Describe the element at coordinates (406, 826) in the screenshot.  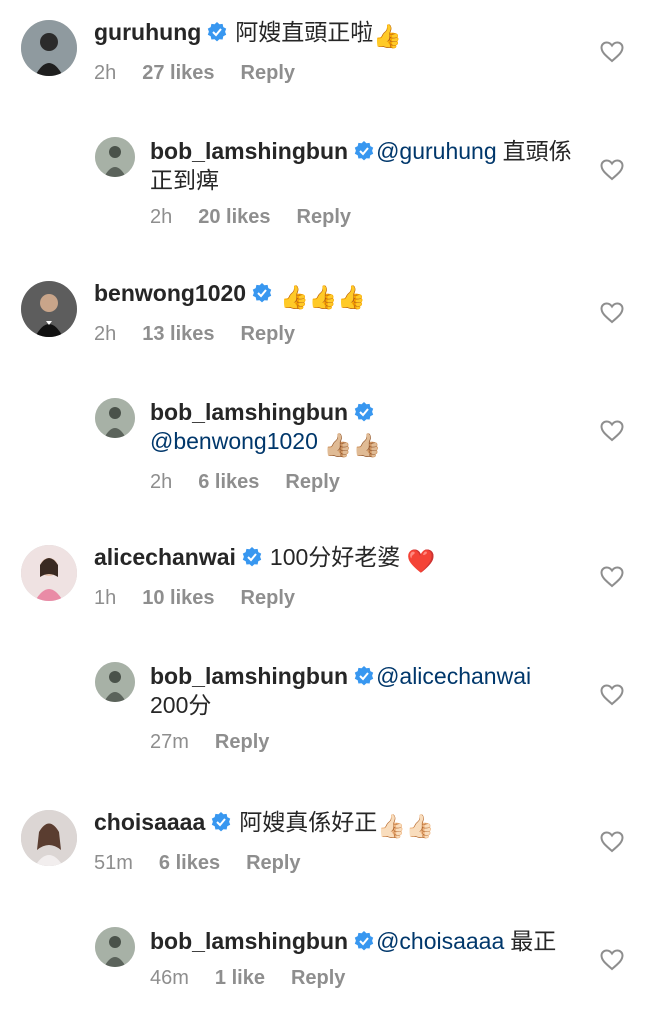
I see `emoji: 👍🏻👍🏻` at that location.